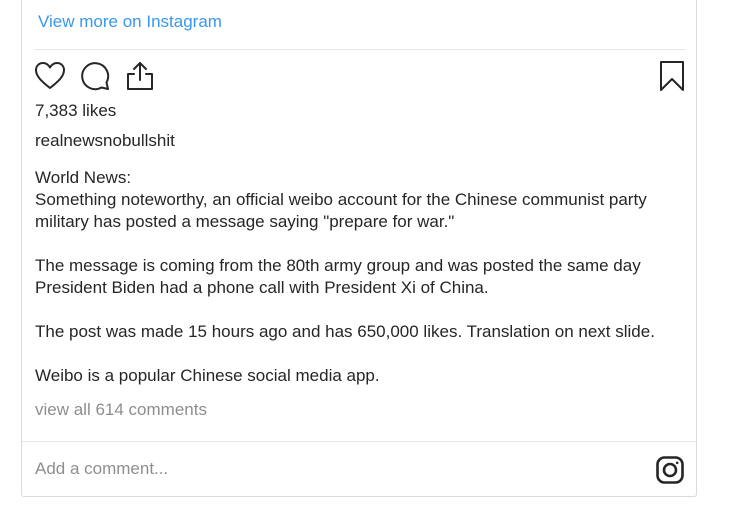 Image resolution: width=730 pixels, height=520 pixels. What do you see at coordinates (140, 76) in the screenshot?
I see `share-icon` at bounding box center [140, 76].